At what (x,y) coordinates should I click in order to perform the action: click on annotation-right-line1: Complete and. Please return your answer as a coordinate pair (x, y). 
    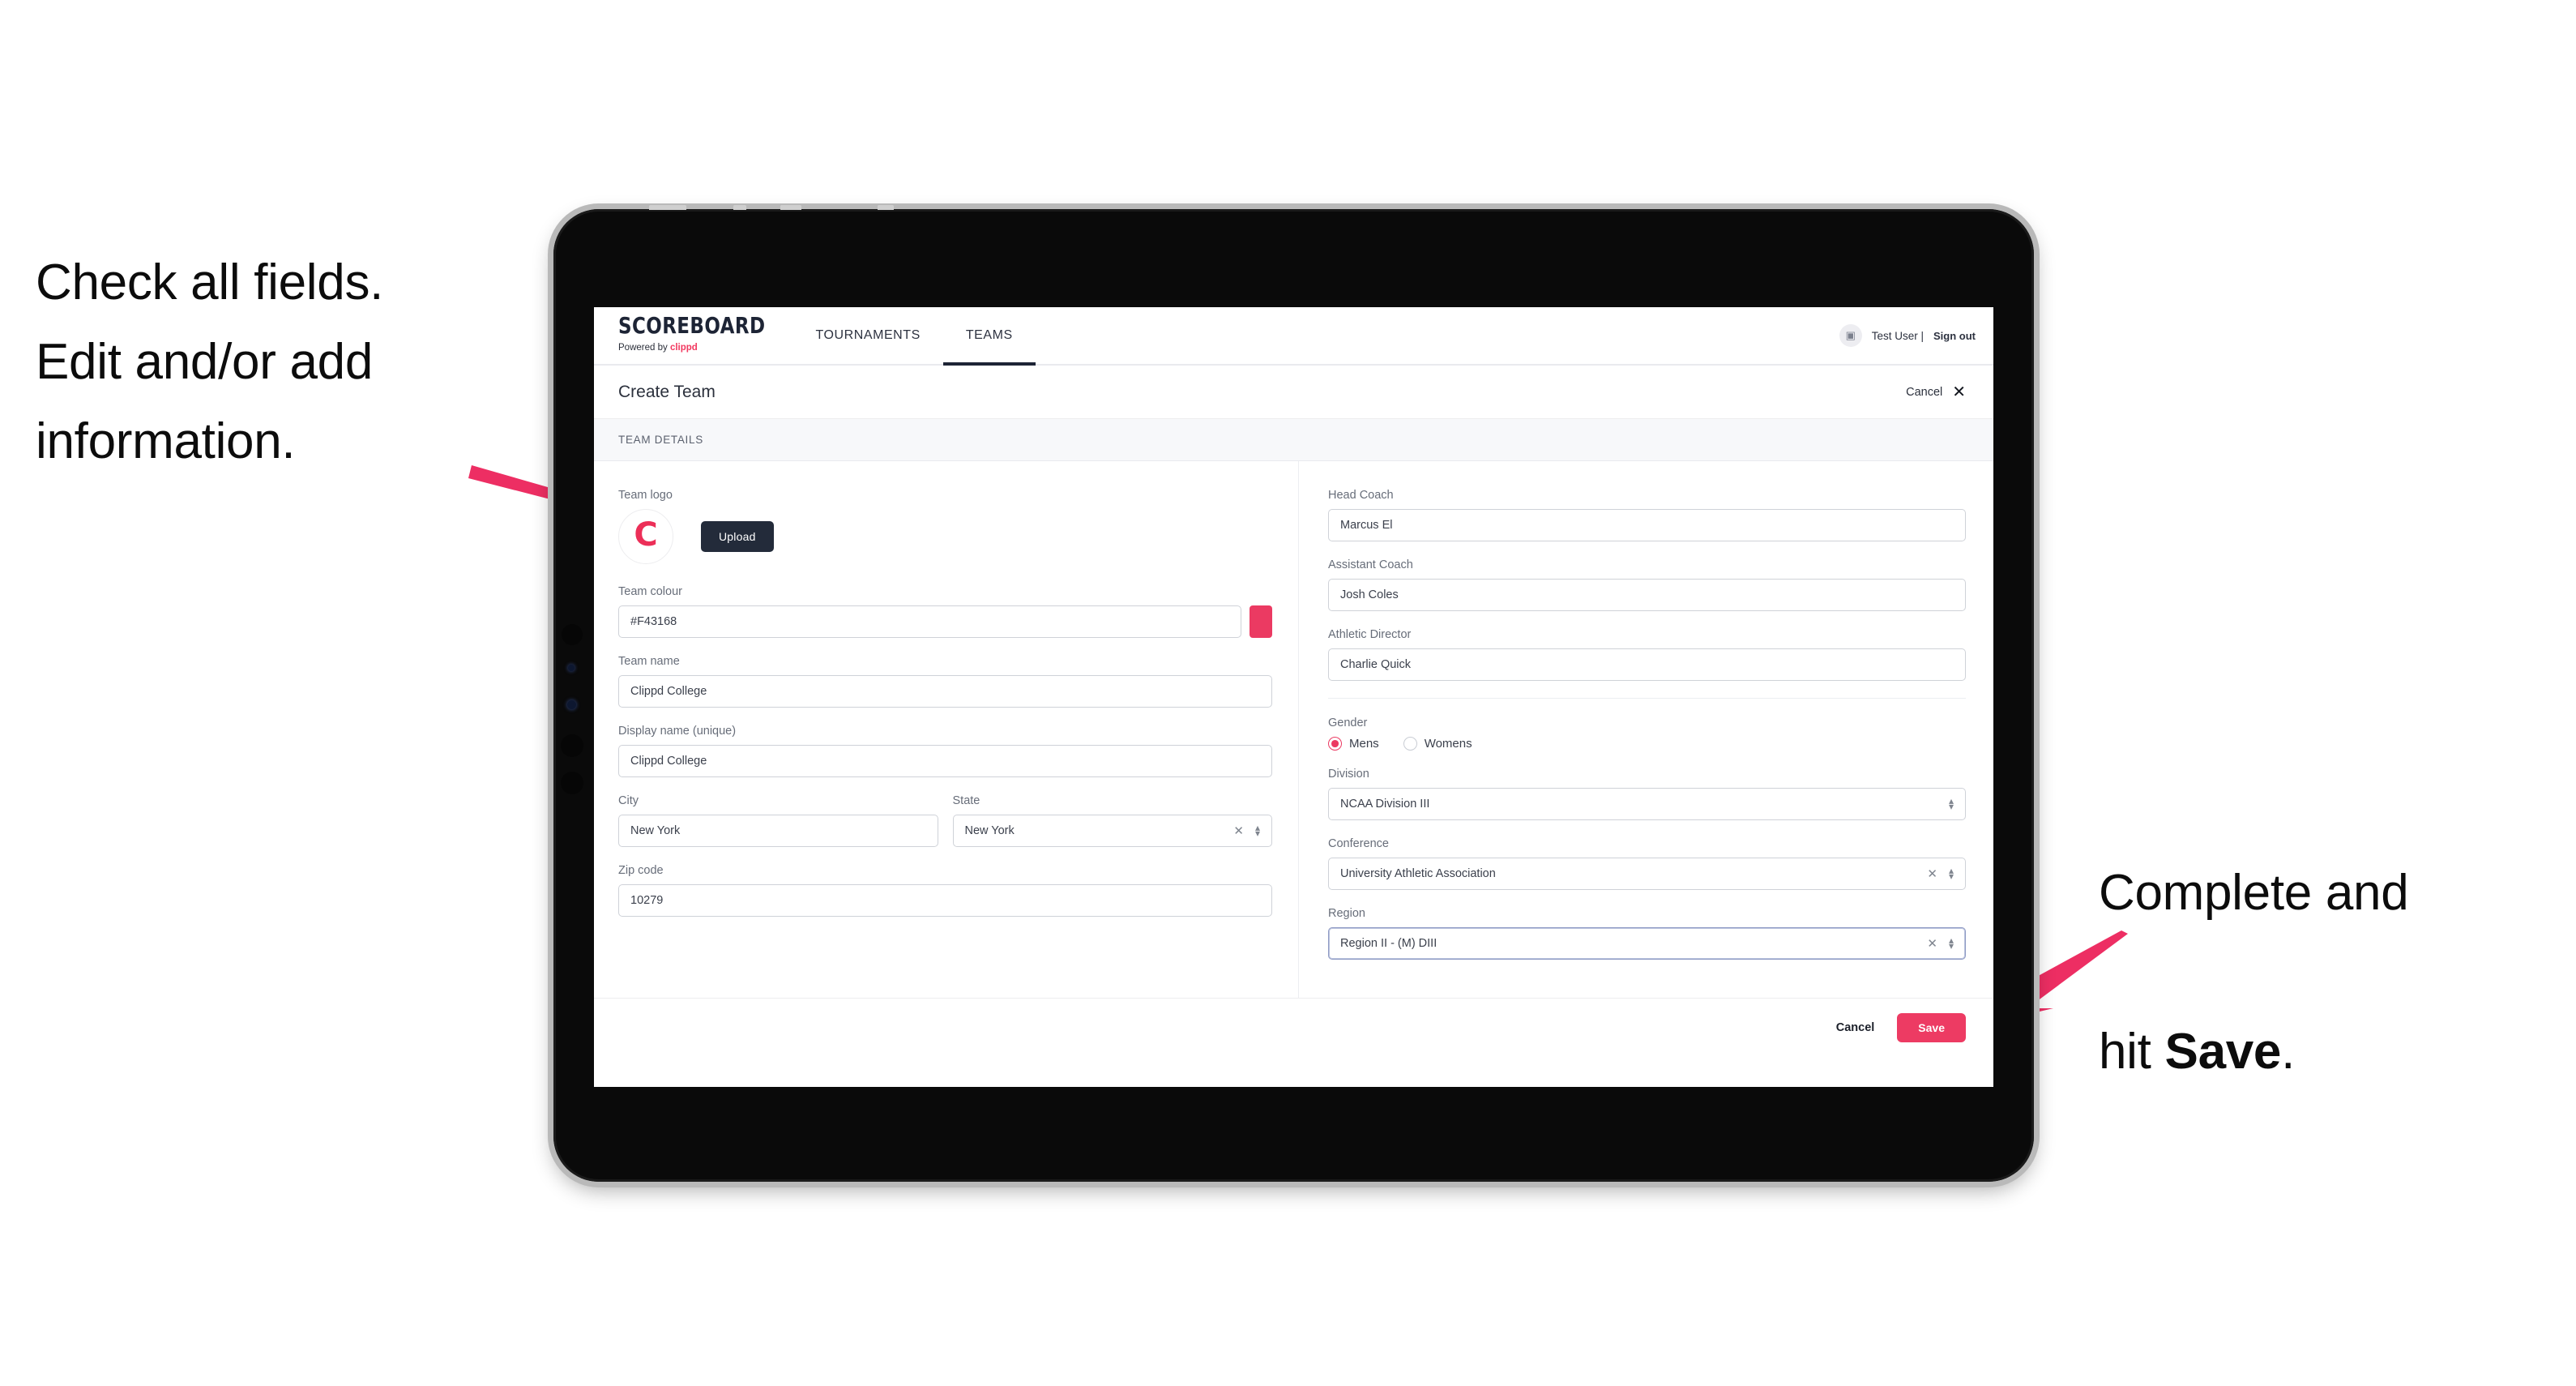
    Looking at the image, I should click on (2254, 892).